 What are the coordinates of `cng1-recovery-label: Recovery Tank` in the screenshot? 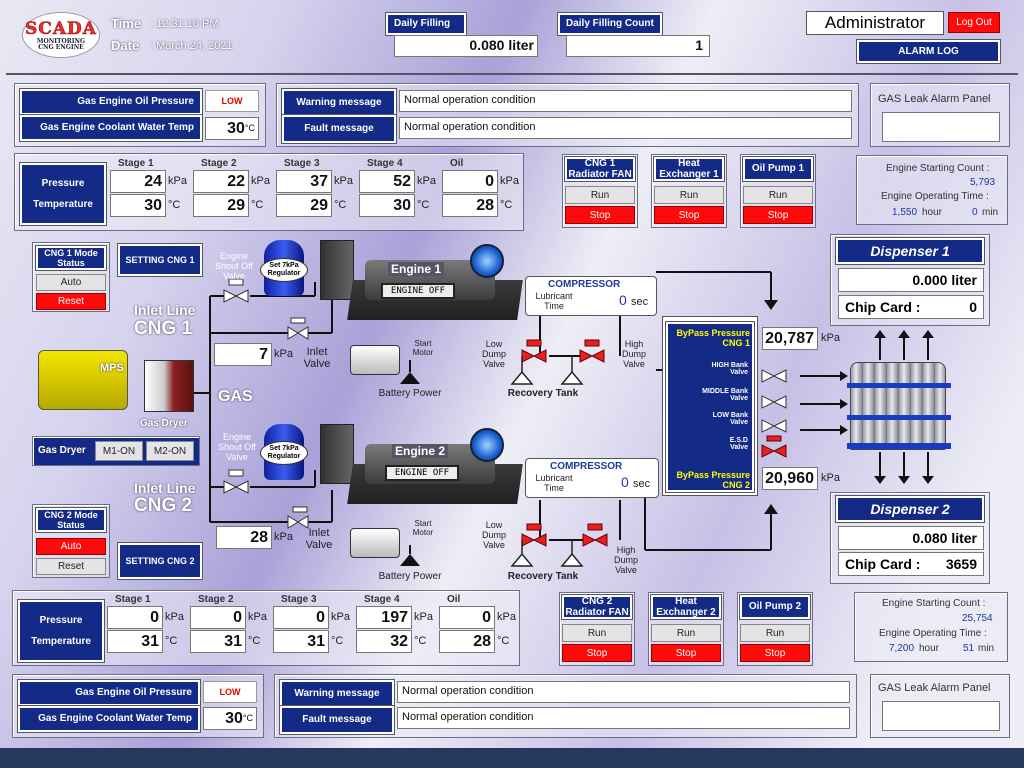 It's located at (543, 393).